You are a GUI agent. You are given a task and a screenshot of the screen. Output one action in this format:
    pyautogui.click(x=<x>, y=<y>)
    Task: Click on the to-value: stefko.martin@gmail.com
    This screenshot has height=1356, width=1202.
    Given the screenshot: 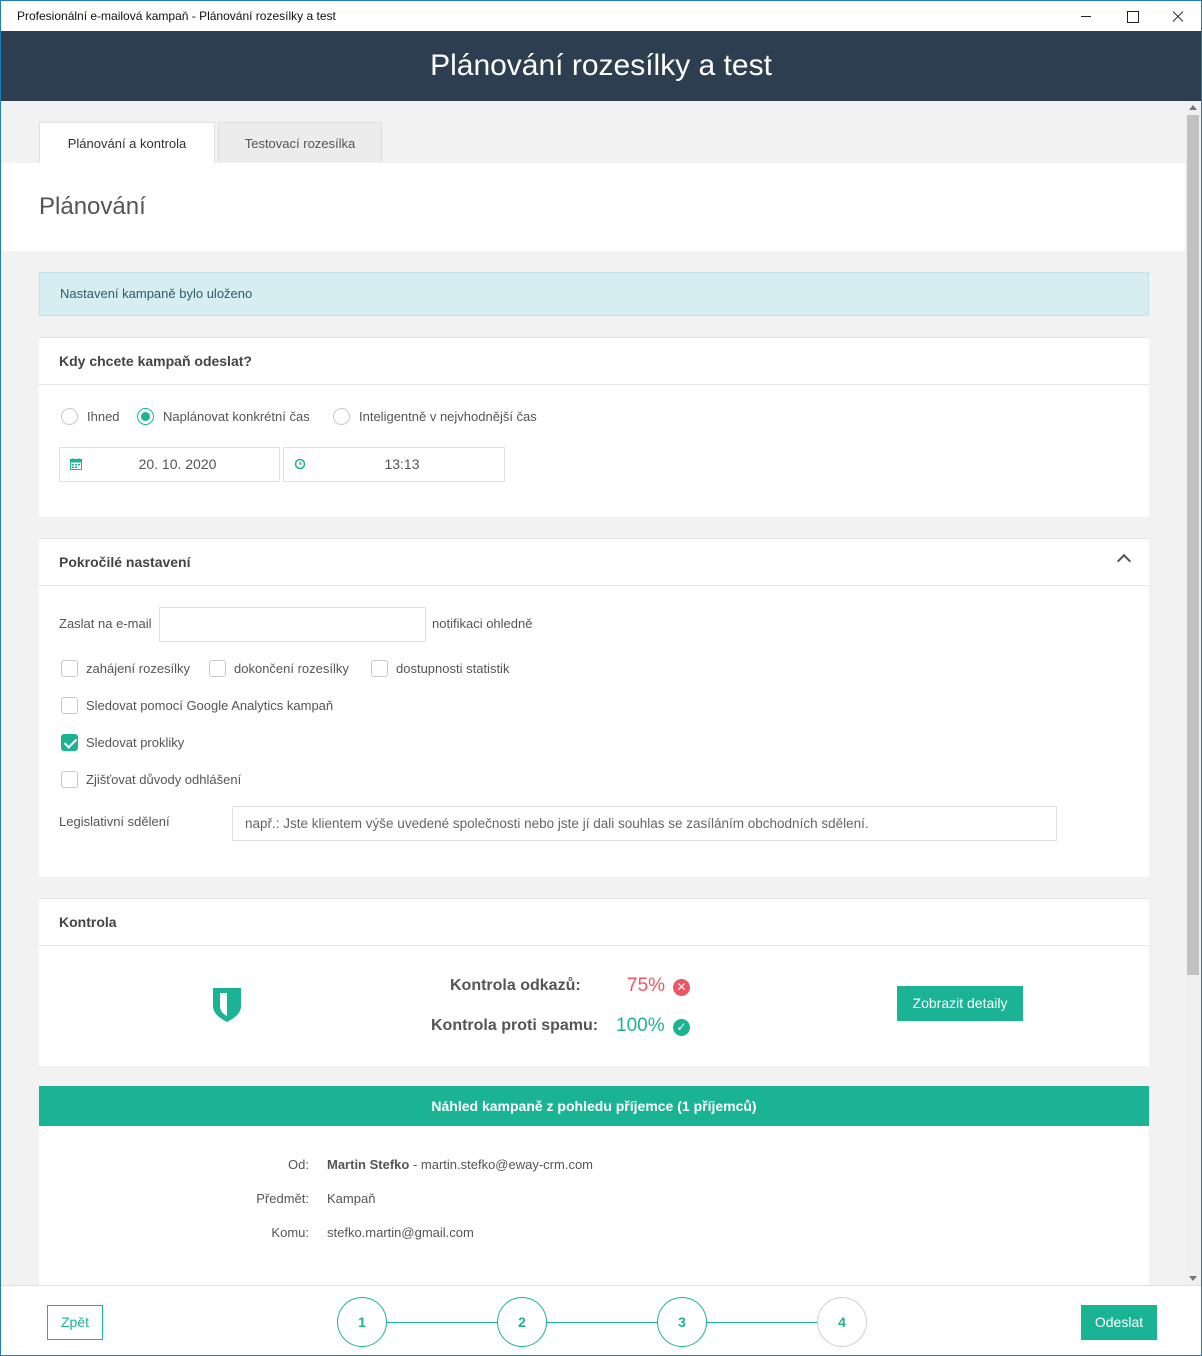 What is the action you would take?
    pyautogui.click(x=400, y=1232)
    